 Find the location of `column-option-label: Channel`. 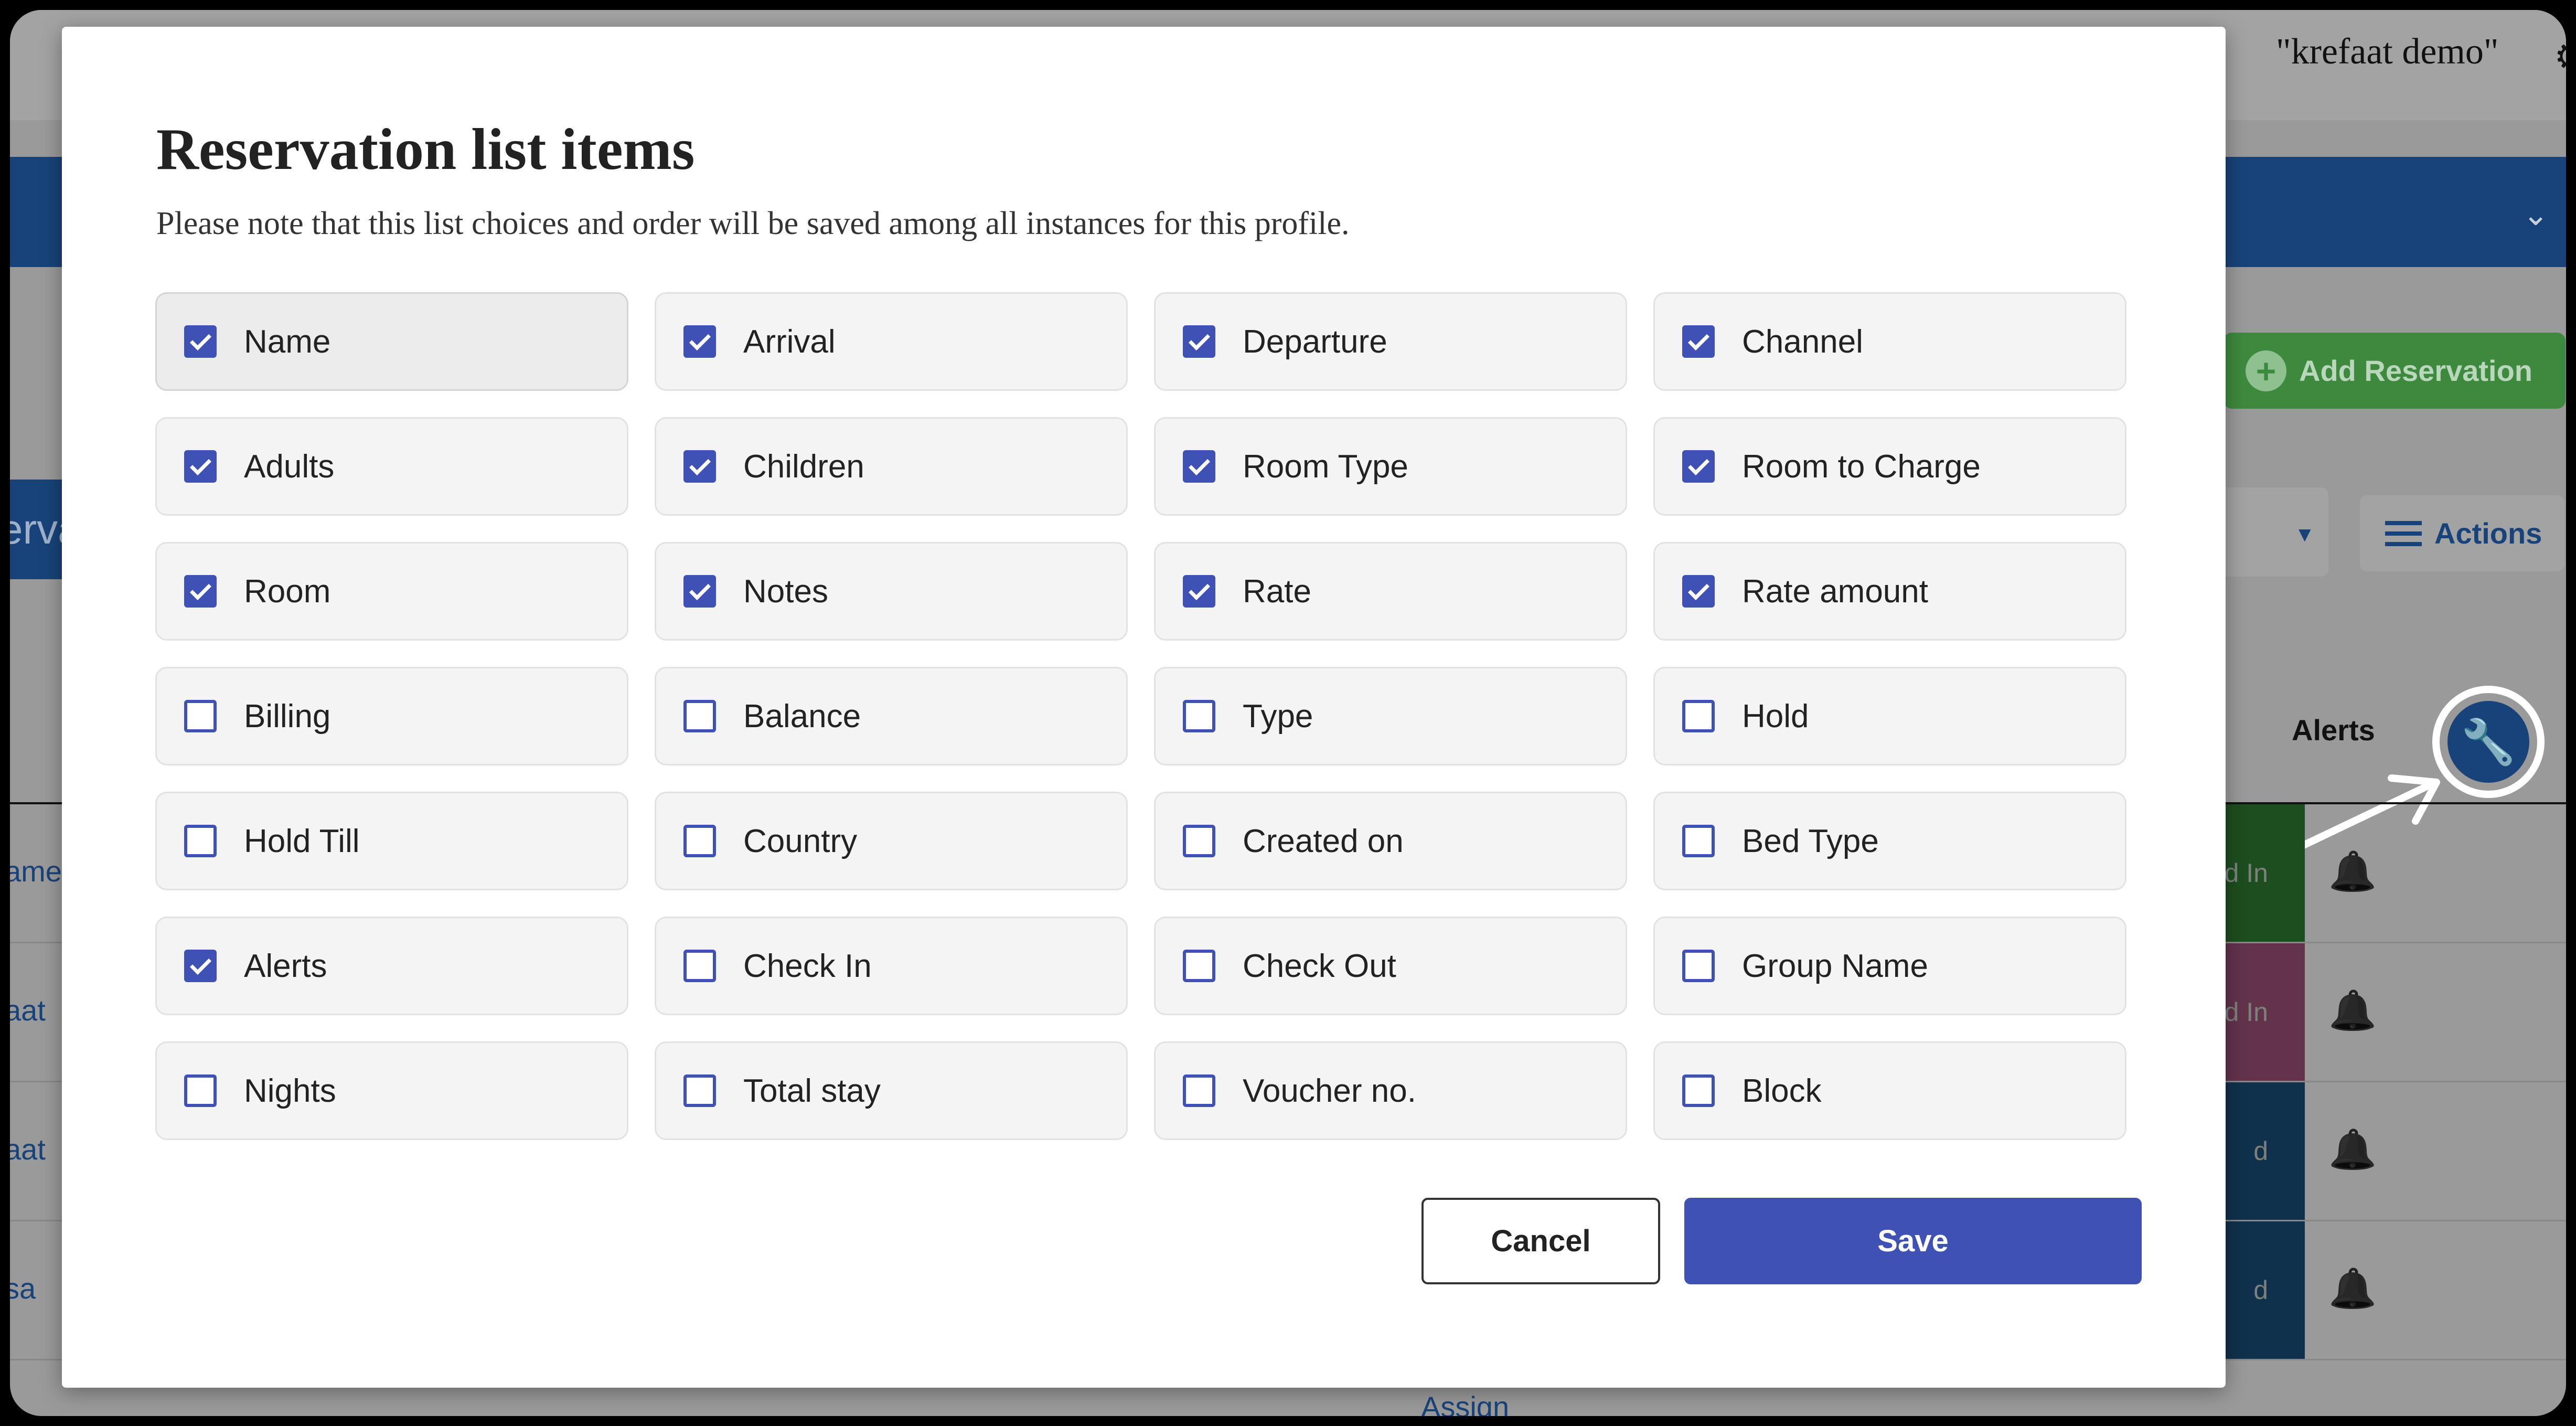

column-option-label: Channel is located at coordinates (1803, 341).